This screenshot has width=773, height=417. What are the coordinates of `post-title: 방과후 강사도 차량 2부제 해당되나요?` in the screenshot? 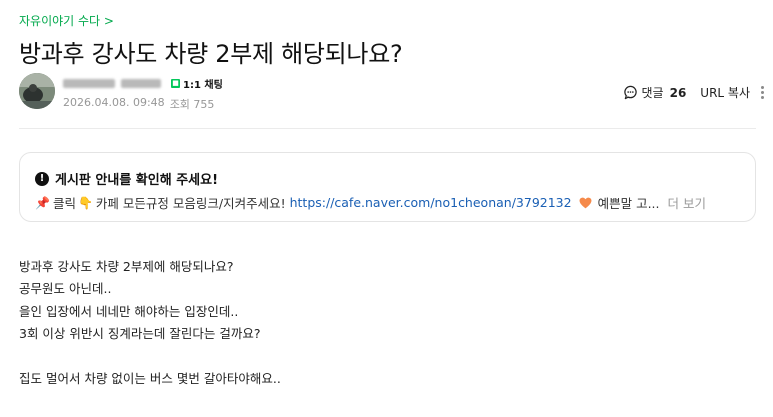 It's located at (211, 54).